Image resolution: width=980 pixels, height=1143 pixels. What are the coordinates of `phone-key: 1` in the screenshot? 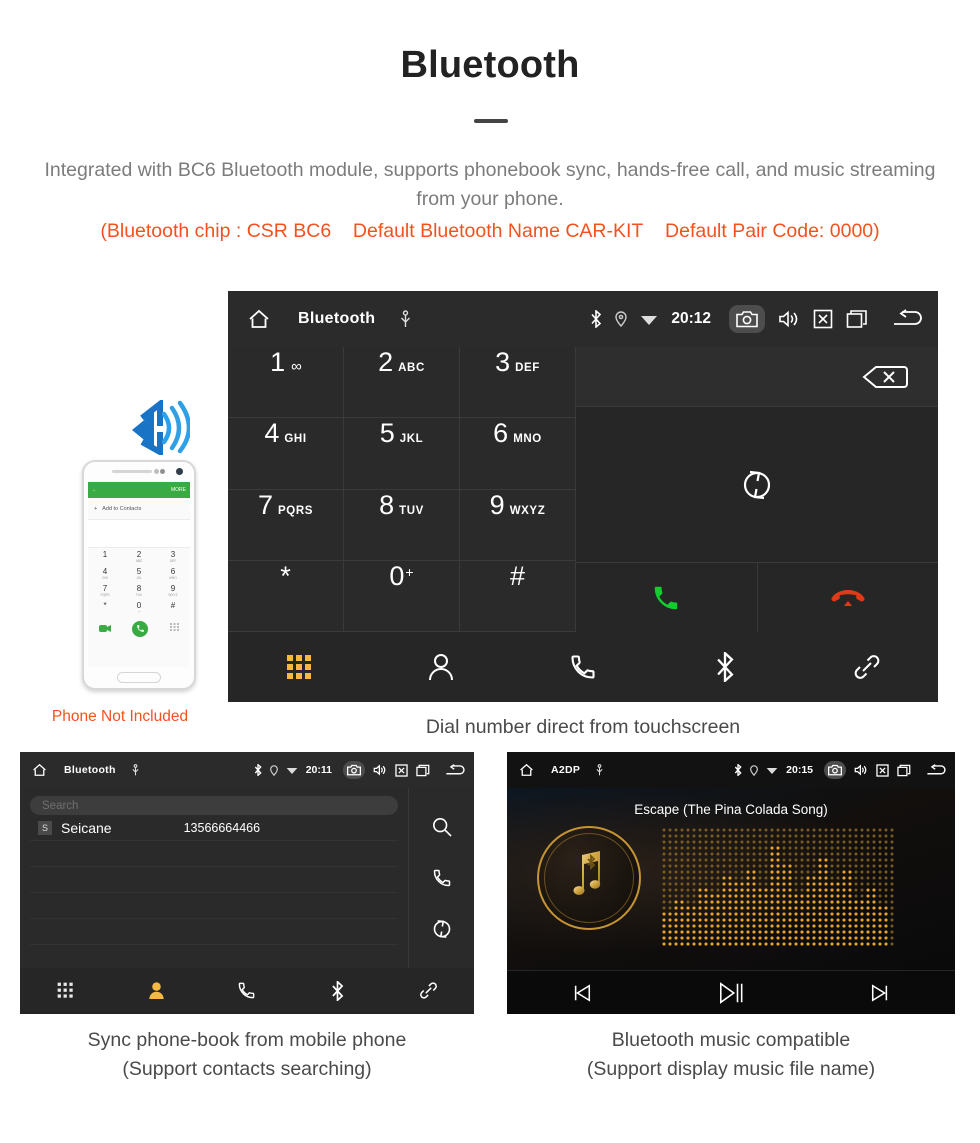 It's located at (105, 554).